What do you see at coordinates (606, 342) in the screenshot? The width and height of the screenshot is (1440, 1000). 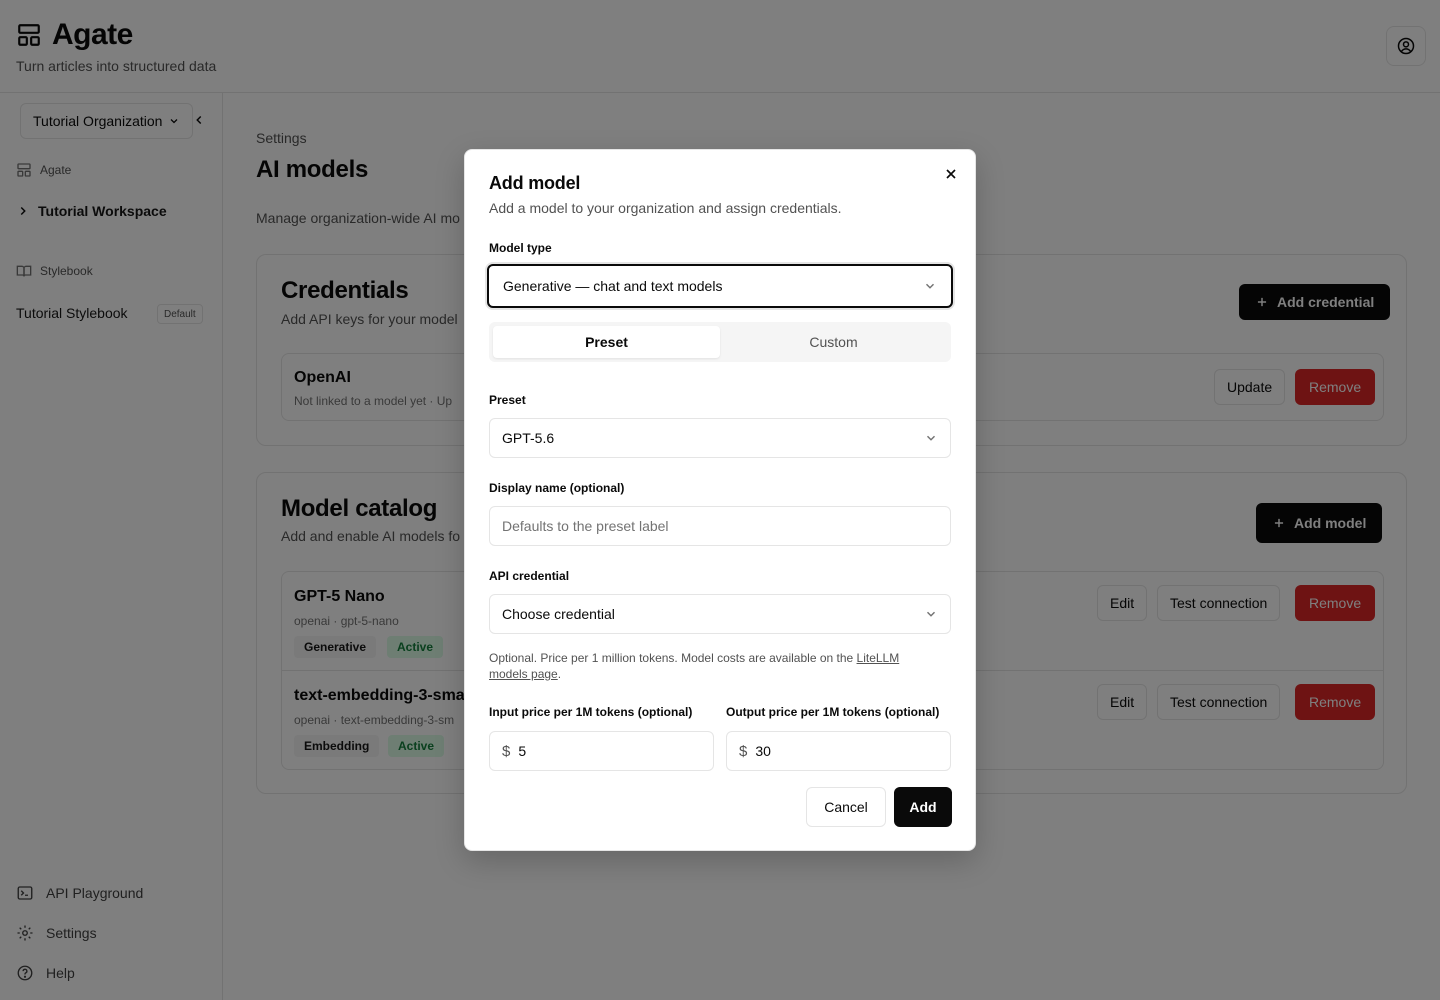 I see `tab-preset: Preset` at bounding box center [606, 342].